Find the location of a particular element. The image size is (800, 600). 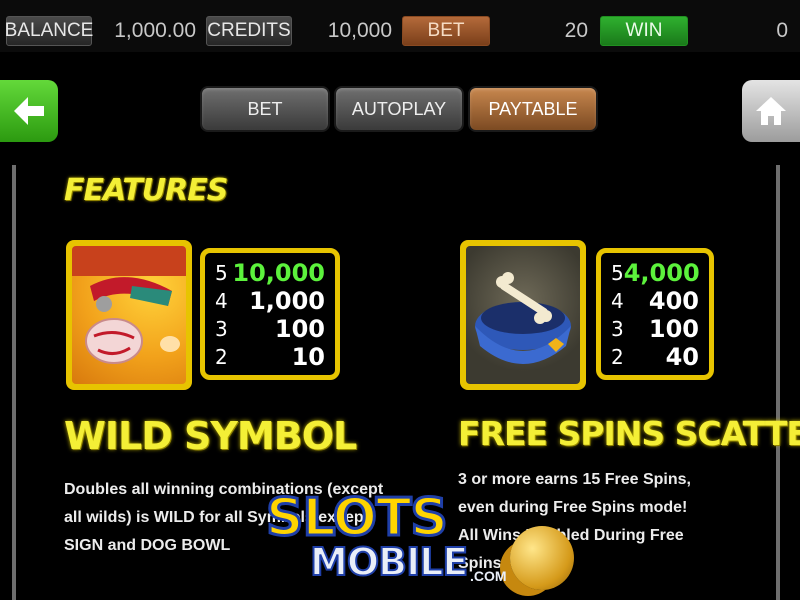

balance-display: BALANCE 1,000.00 is located at coordinates (102, 31).